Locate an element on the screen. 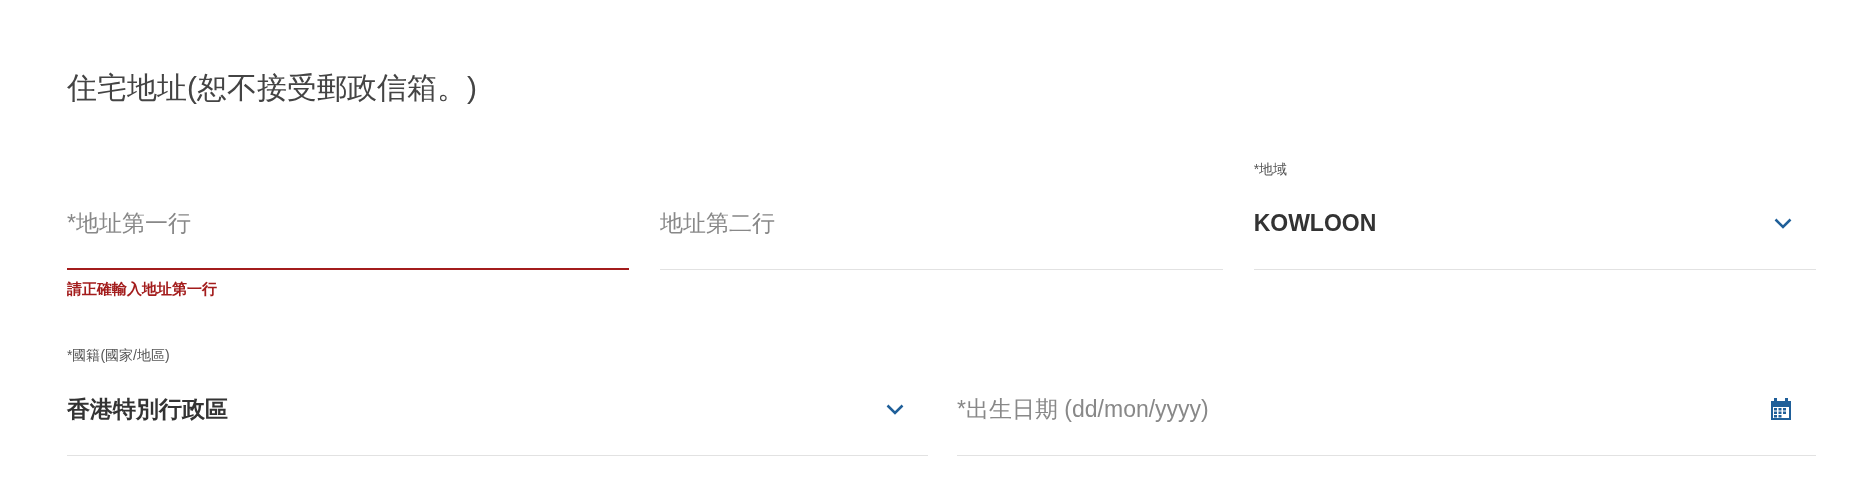  error-message: 請正確輸入地址第一行 is located at coordinates (142, 289).